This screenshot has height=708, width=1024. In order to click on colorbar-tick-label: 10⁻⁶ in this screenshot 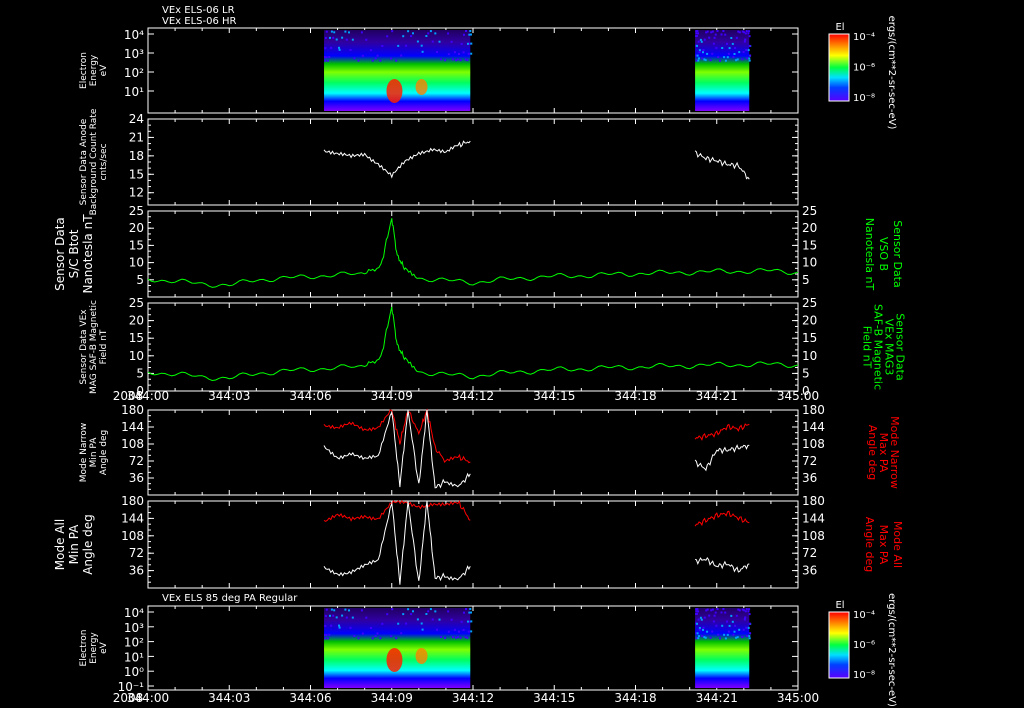, I will do `click(864, 68)`.